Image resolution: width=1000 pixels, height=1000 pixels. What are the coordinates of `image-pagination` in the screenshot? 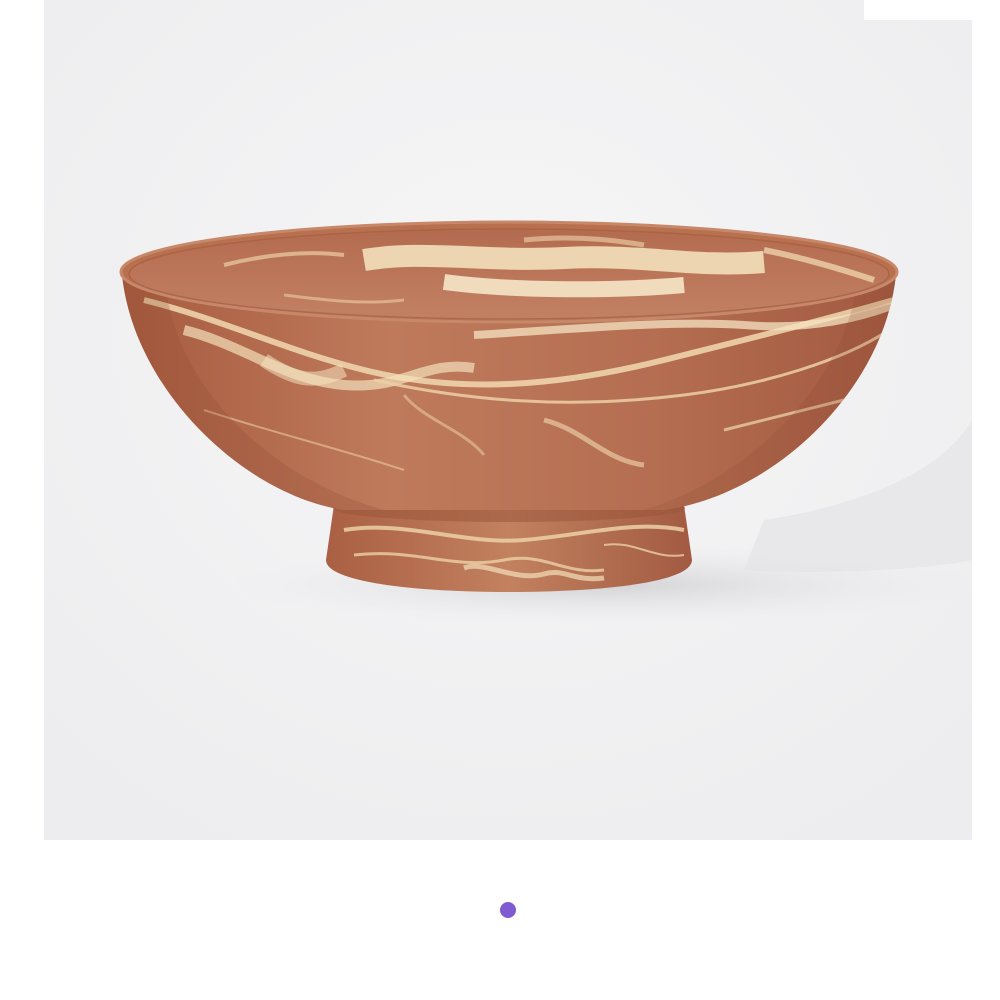 It's located at (500, 910).